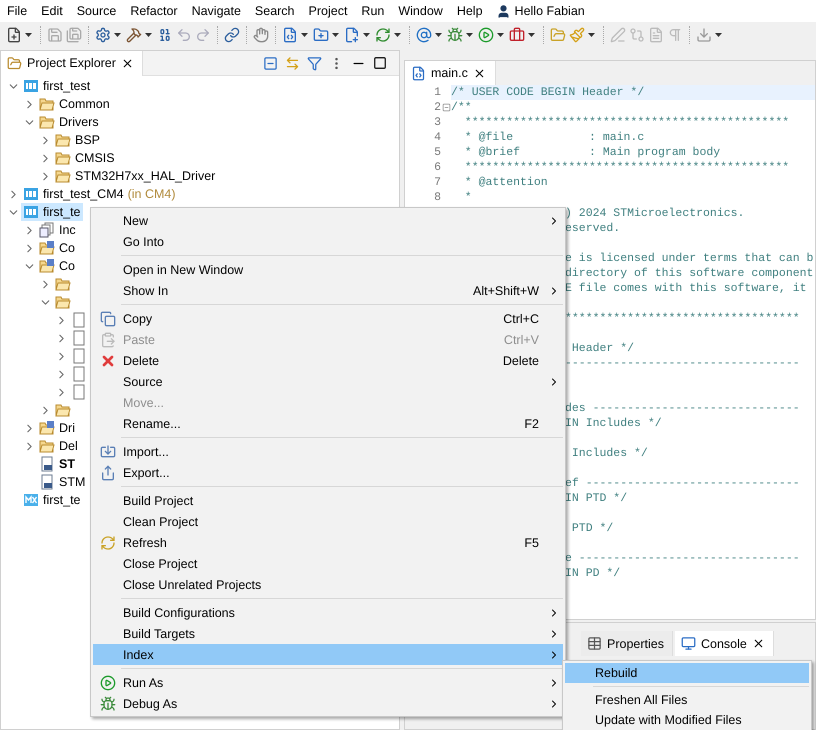 The height and width of the screenshot is (730, 816). I want to click on file-icon, so click(79, 356).